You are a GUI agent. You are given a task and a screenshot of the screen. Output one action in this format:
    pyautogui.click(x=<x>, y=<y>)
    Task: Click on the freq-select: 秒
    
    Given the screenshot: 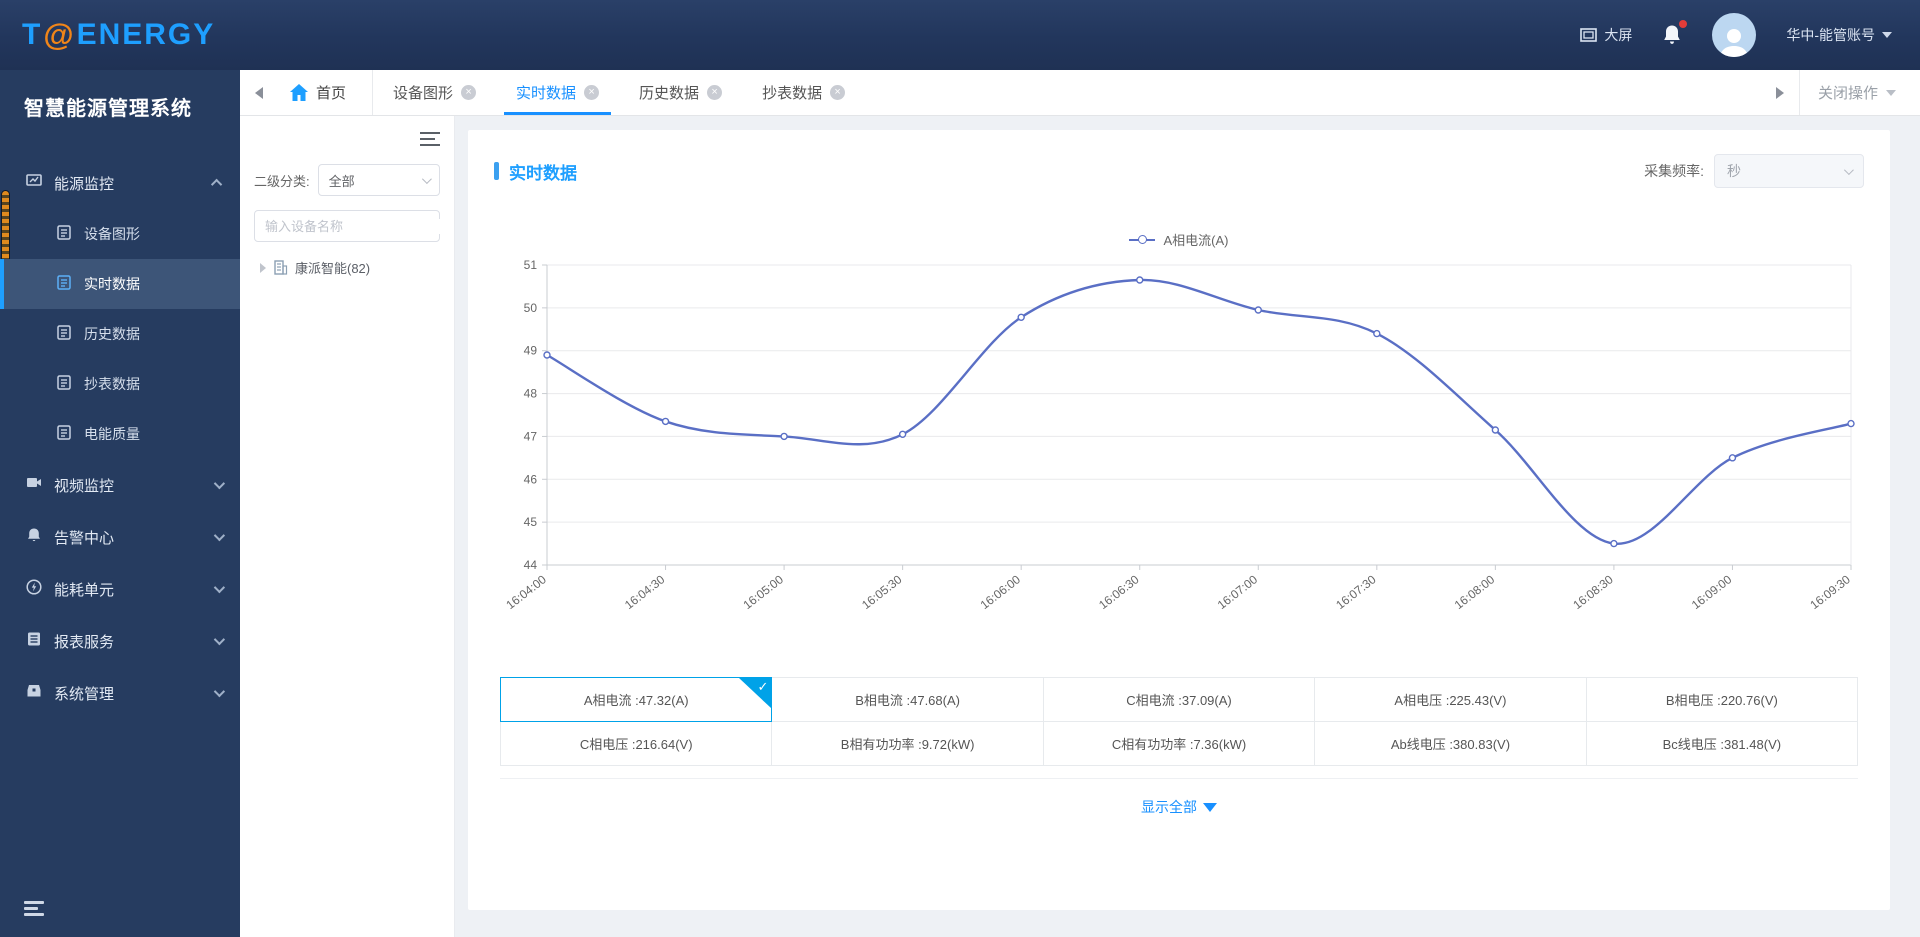 What is the action you would take?
    pyautogui.click(x=1789, y=171)
    